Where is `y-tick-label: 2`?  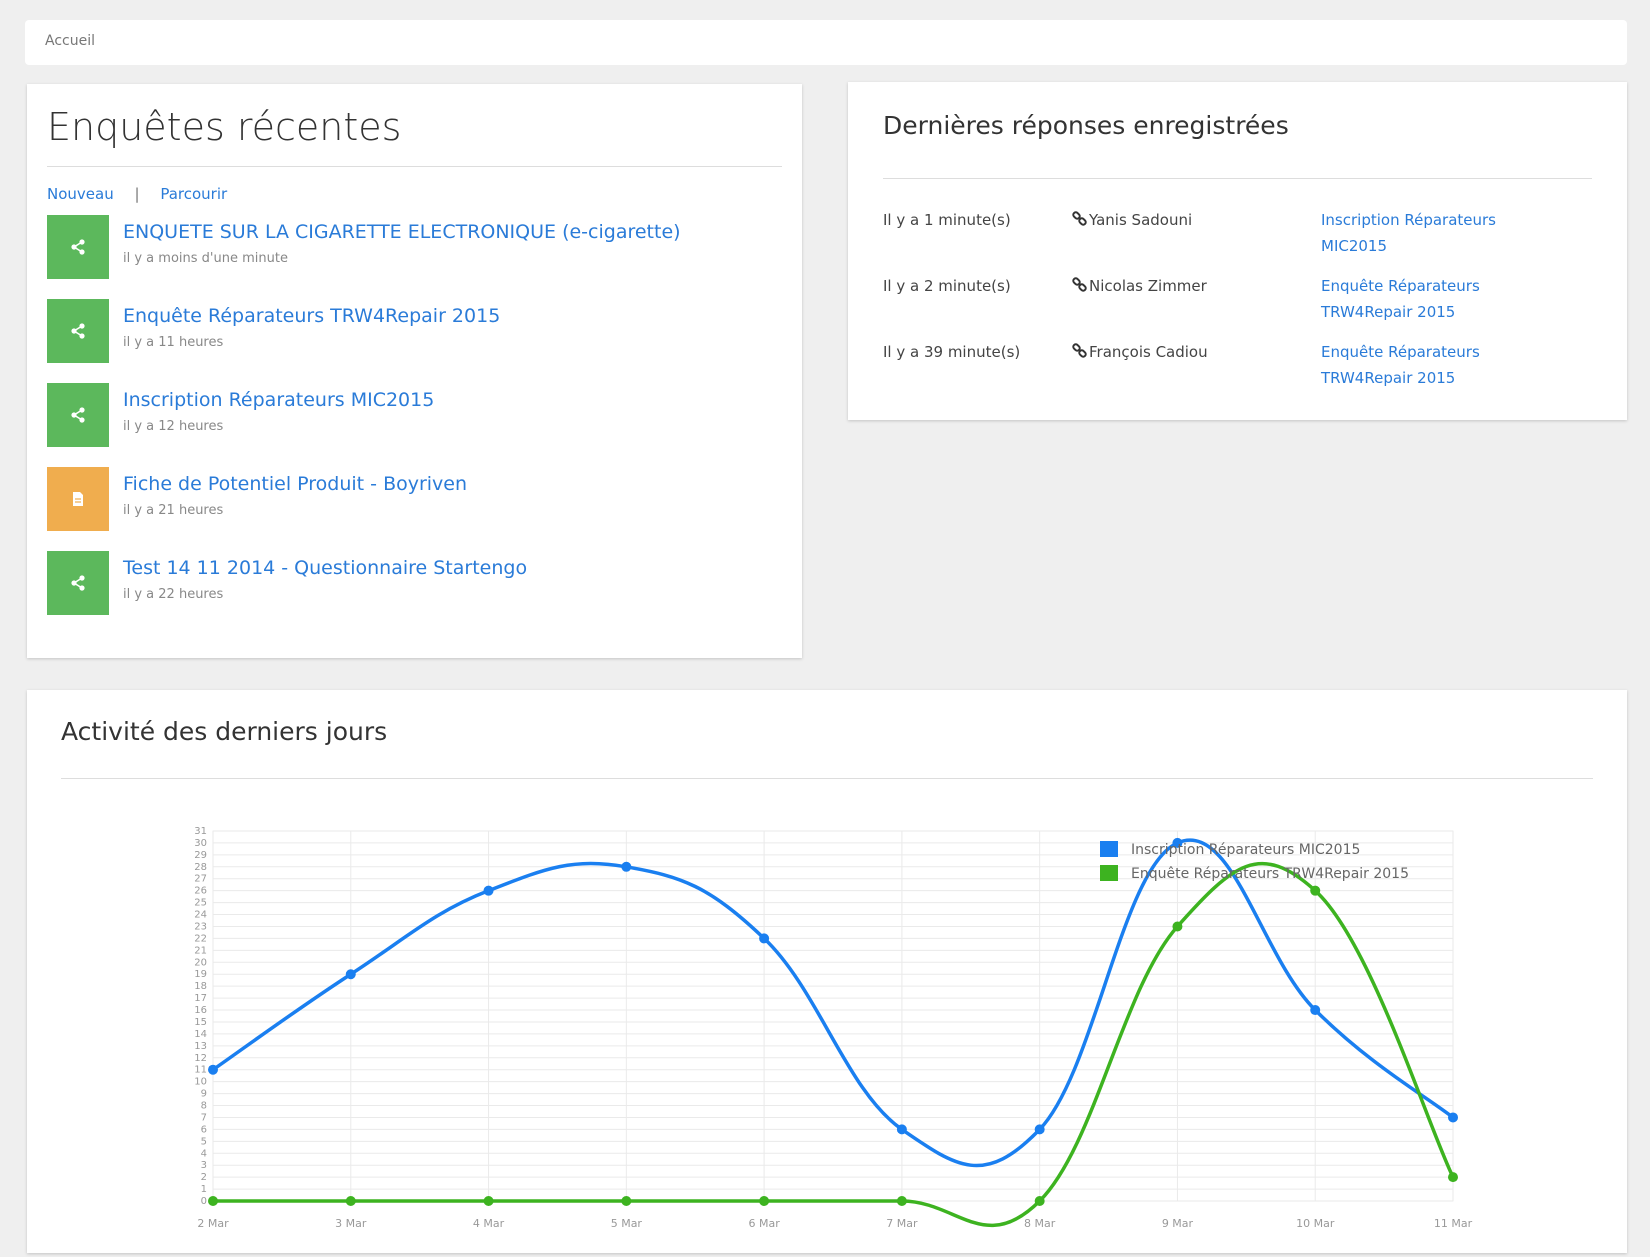 y-tick-label: 2 is located at coordinates (204, 1177).